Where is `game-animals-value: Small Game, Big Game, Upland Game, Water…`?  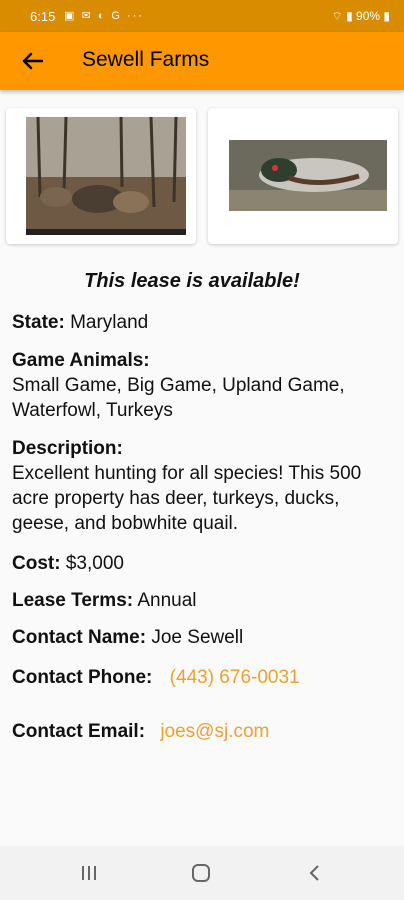 game-animals-value: Small Game, Big Game, Upland Game, Water… is located at coordinates (178, 398).